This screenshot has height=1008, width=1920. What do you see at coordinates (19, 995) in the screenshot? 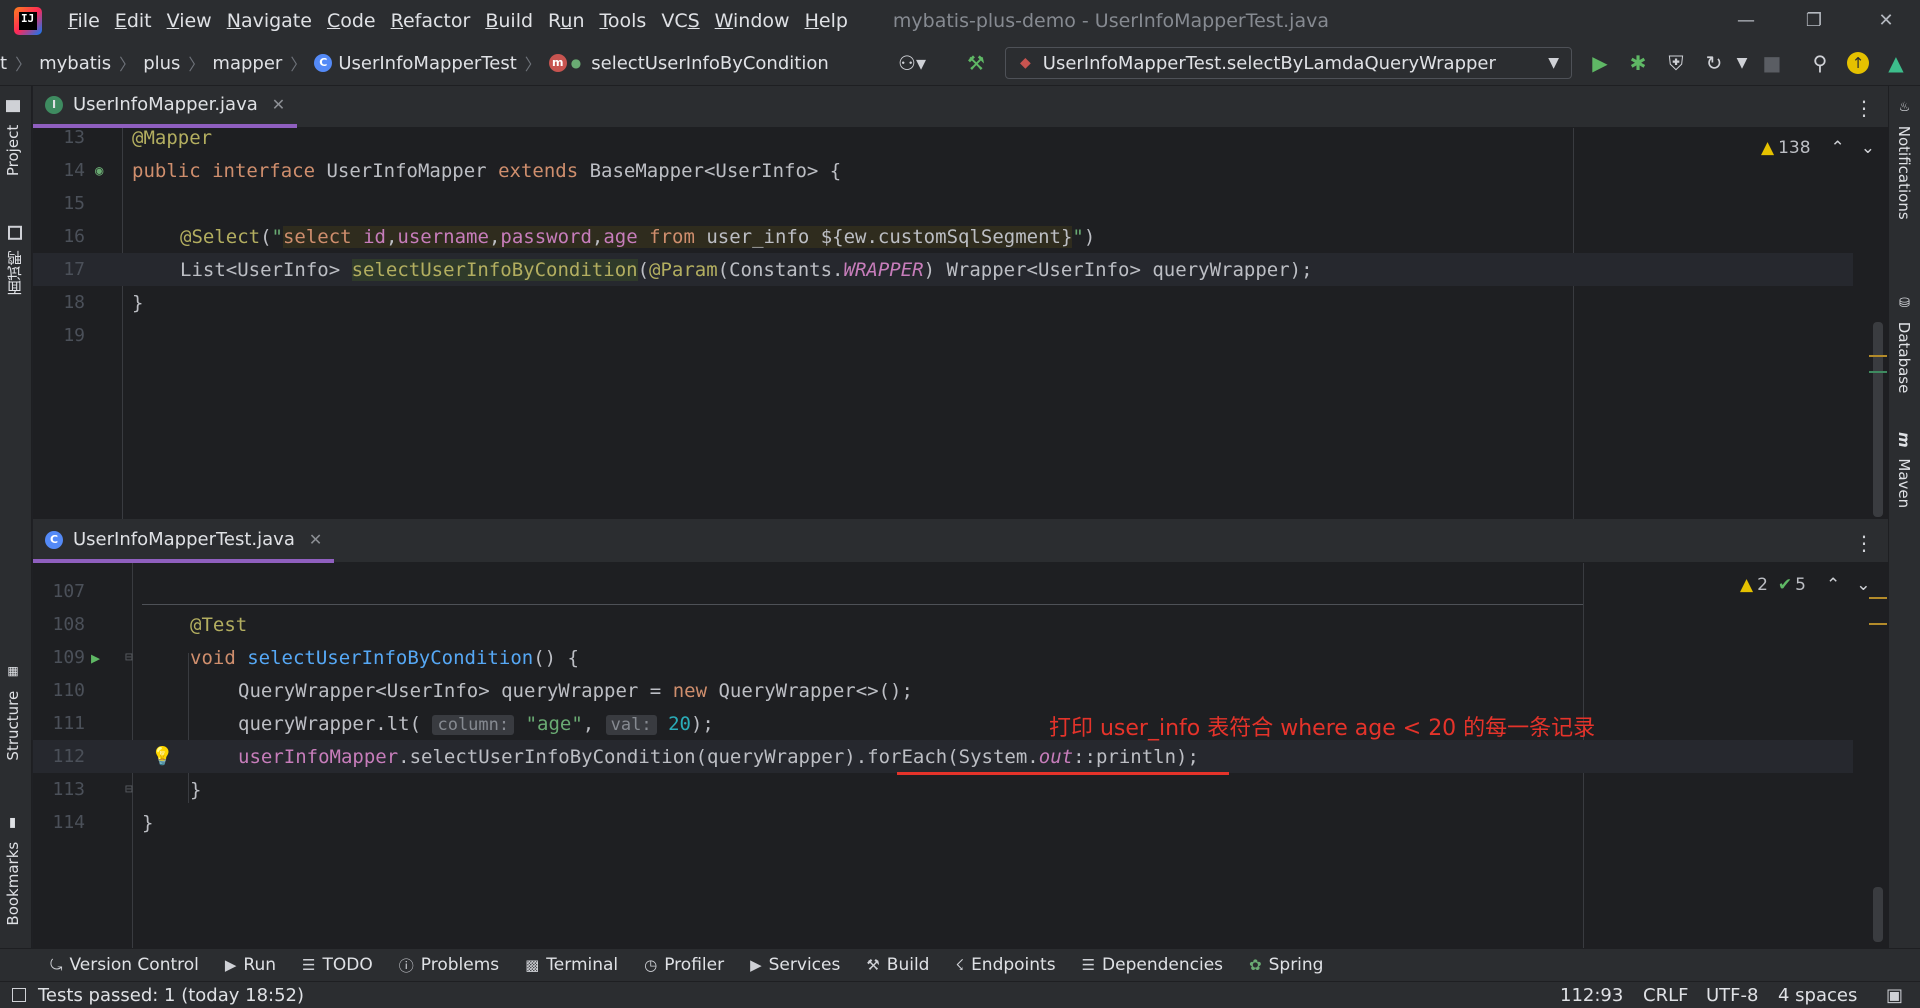
I see `toggle-tool-windows-icon` at bounding box center [19, 995].